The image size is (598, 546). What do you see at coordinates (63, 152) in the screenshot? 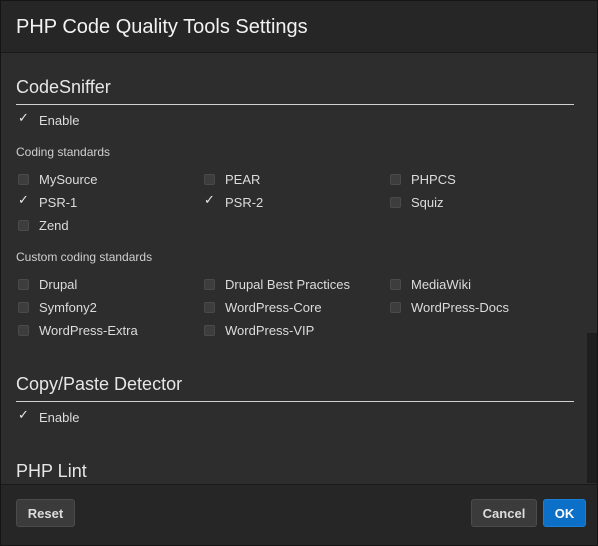
I see `coding-standards-label: Coding standards` at bounding box center [63, 152].